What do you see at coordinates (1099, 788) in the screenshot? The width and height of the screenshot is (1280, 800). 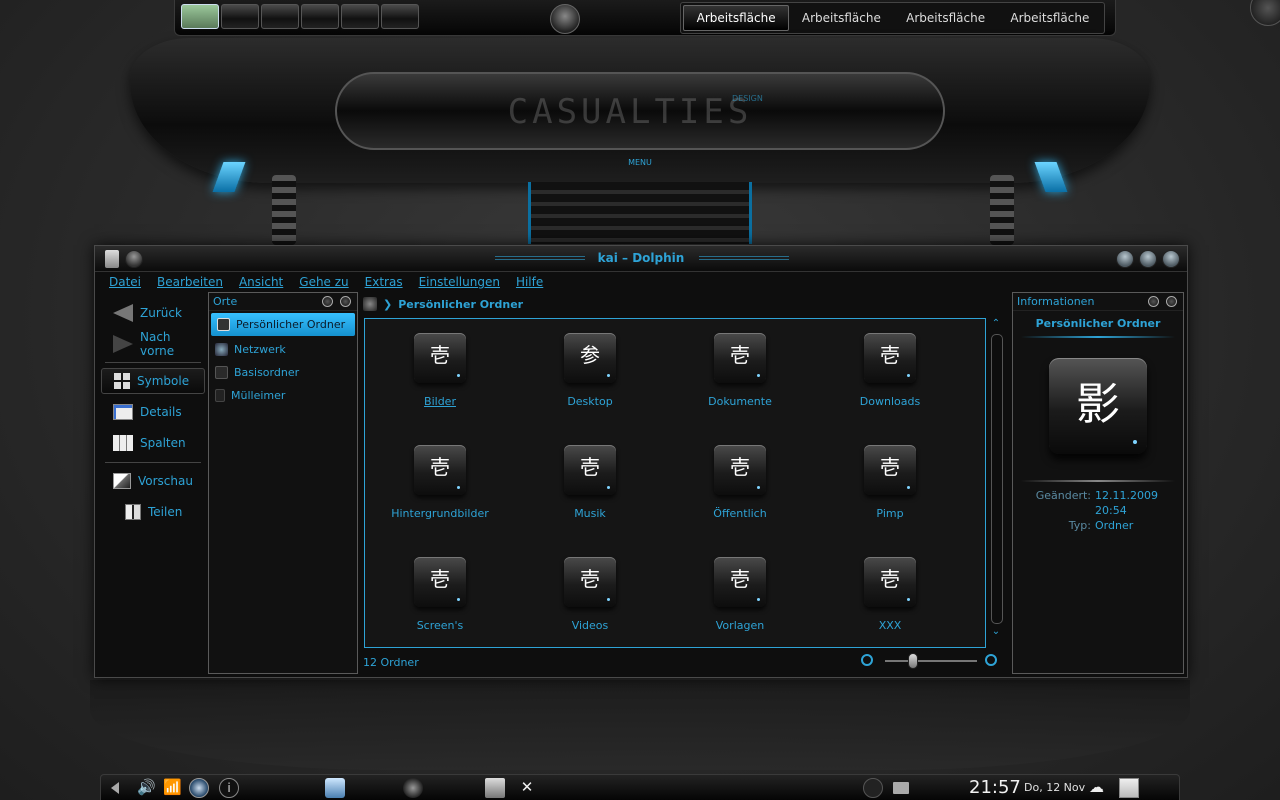 I see `weather-icon: ☁` at bounding box center [1099, 788].